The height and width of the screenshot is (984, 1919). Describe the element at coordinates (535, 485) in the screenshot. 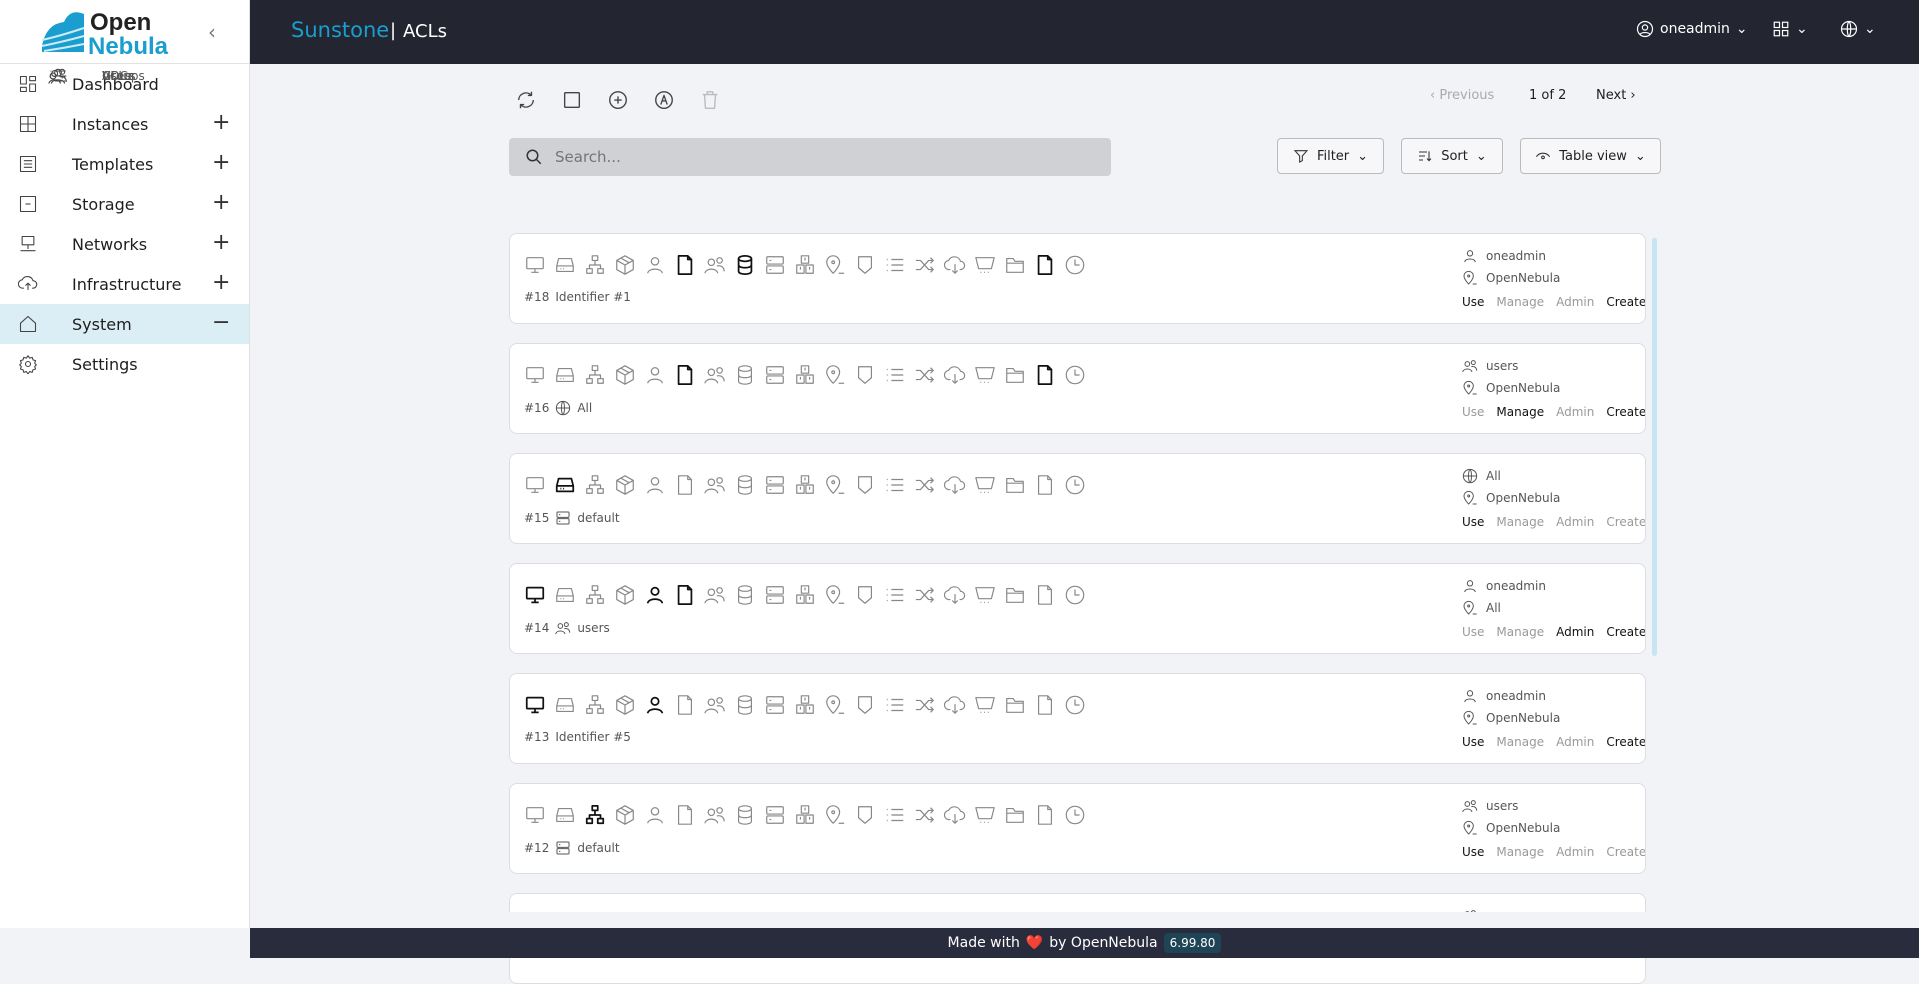

I see `vm-icon` at that location.